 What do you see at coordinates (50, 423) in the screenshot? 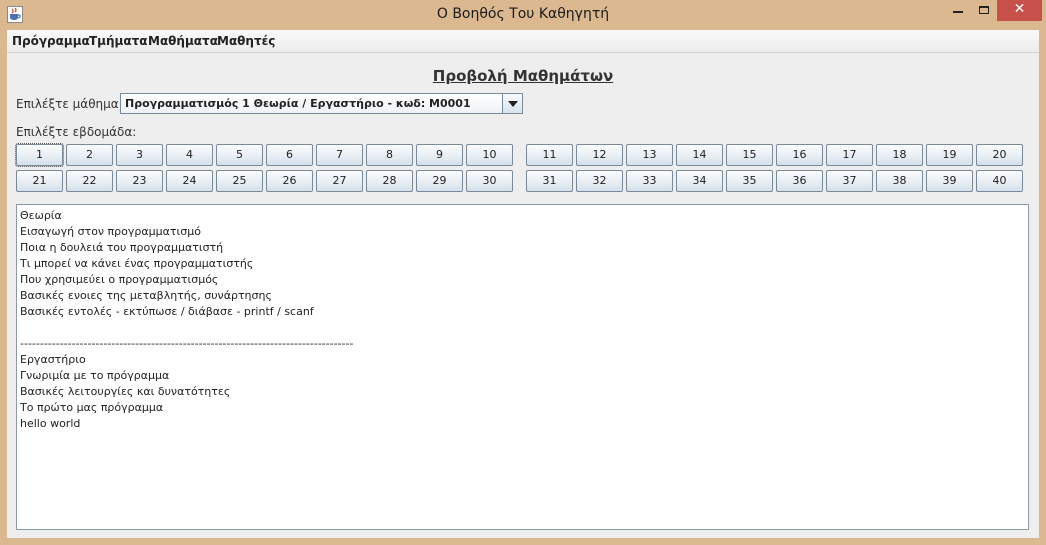
I see `content-line: hello world` at bounding box center [50, 423].